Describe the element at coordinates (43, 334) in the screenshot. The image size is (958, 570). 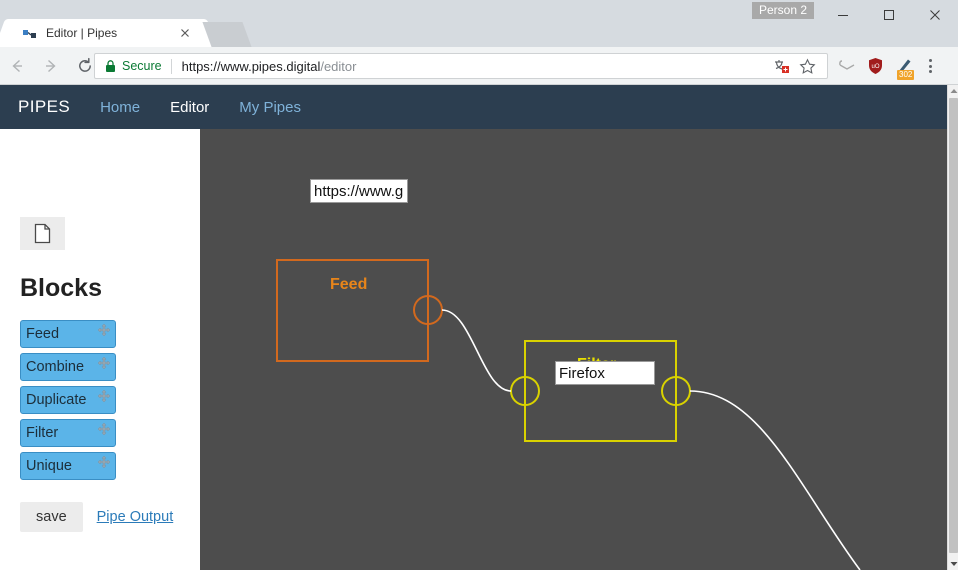
I see `block-label: Feed` at that location.